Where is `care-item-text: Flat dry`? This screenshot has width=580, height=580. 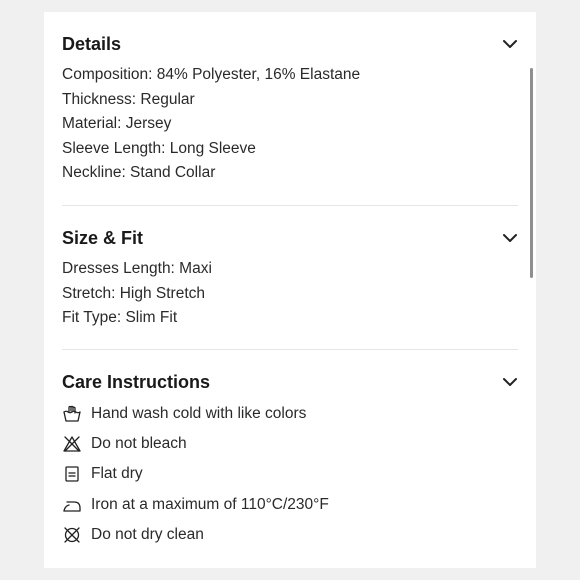 care-item-text: Flat dry is located at coordinates (117, 474).